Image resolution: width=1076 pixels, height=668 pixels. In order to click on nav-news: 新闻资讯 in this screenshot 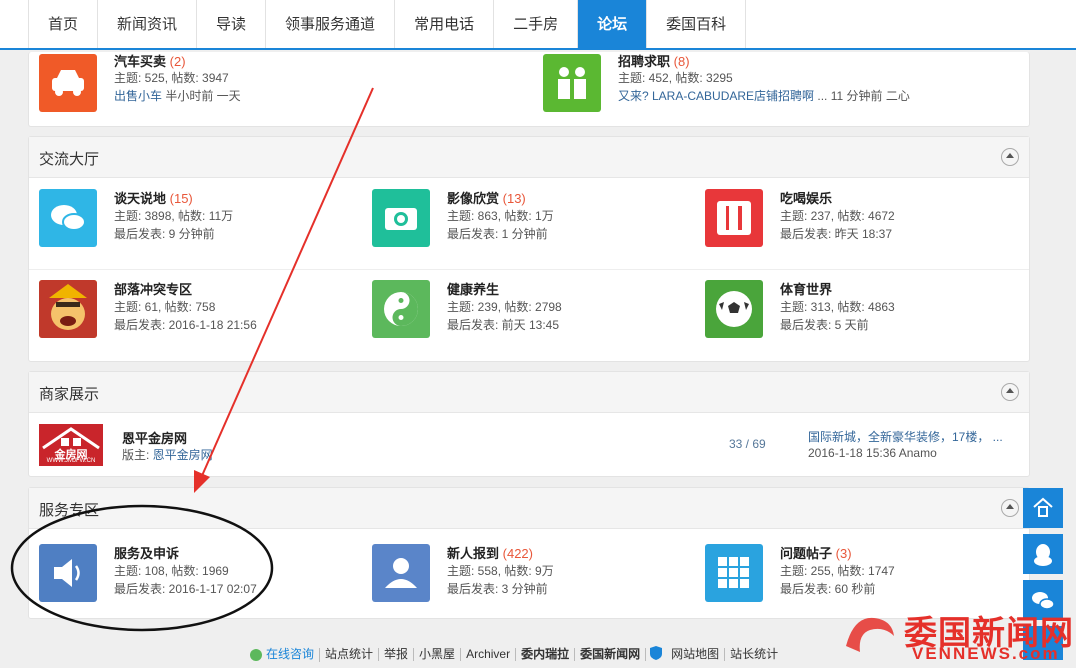, I will do `click(148, 24)`.